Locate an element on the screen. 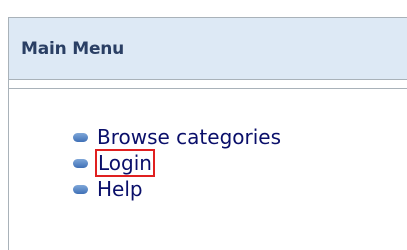 This screenshot has height=250, width=407. login-link: Login is located at coordinates (125, 163).